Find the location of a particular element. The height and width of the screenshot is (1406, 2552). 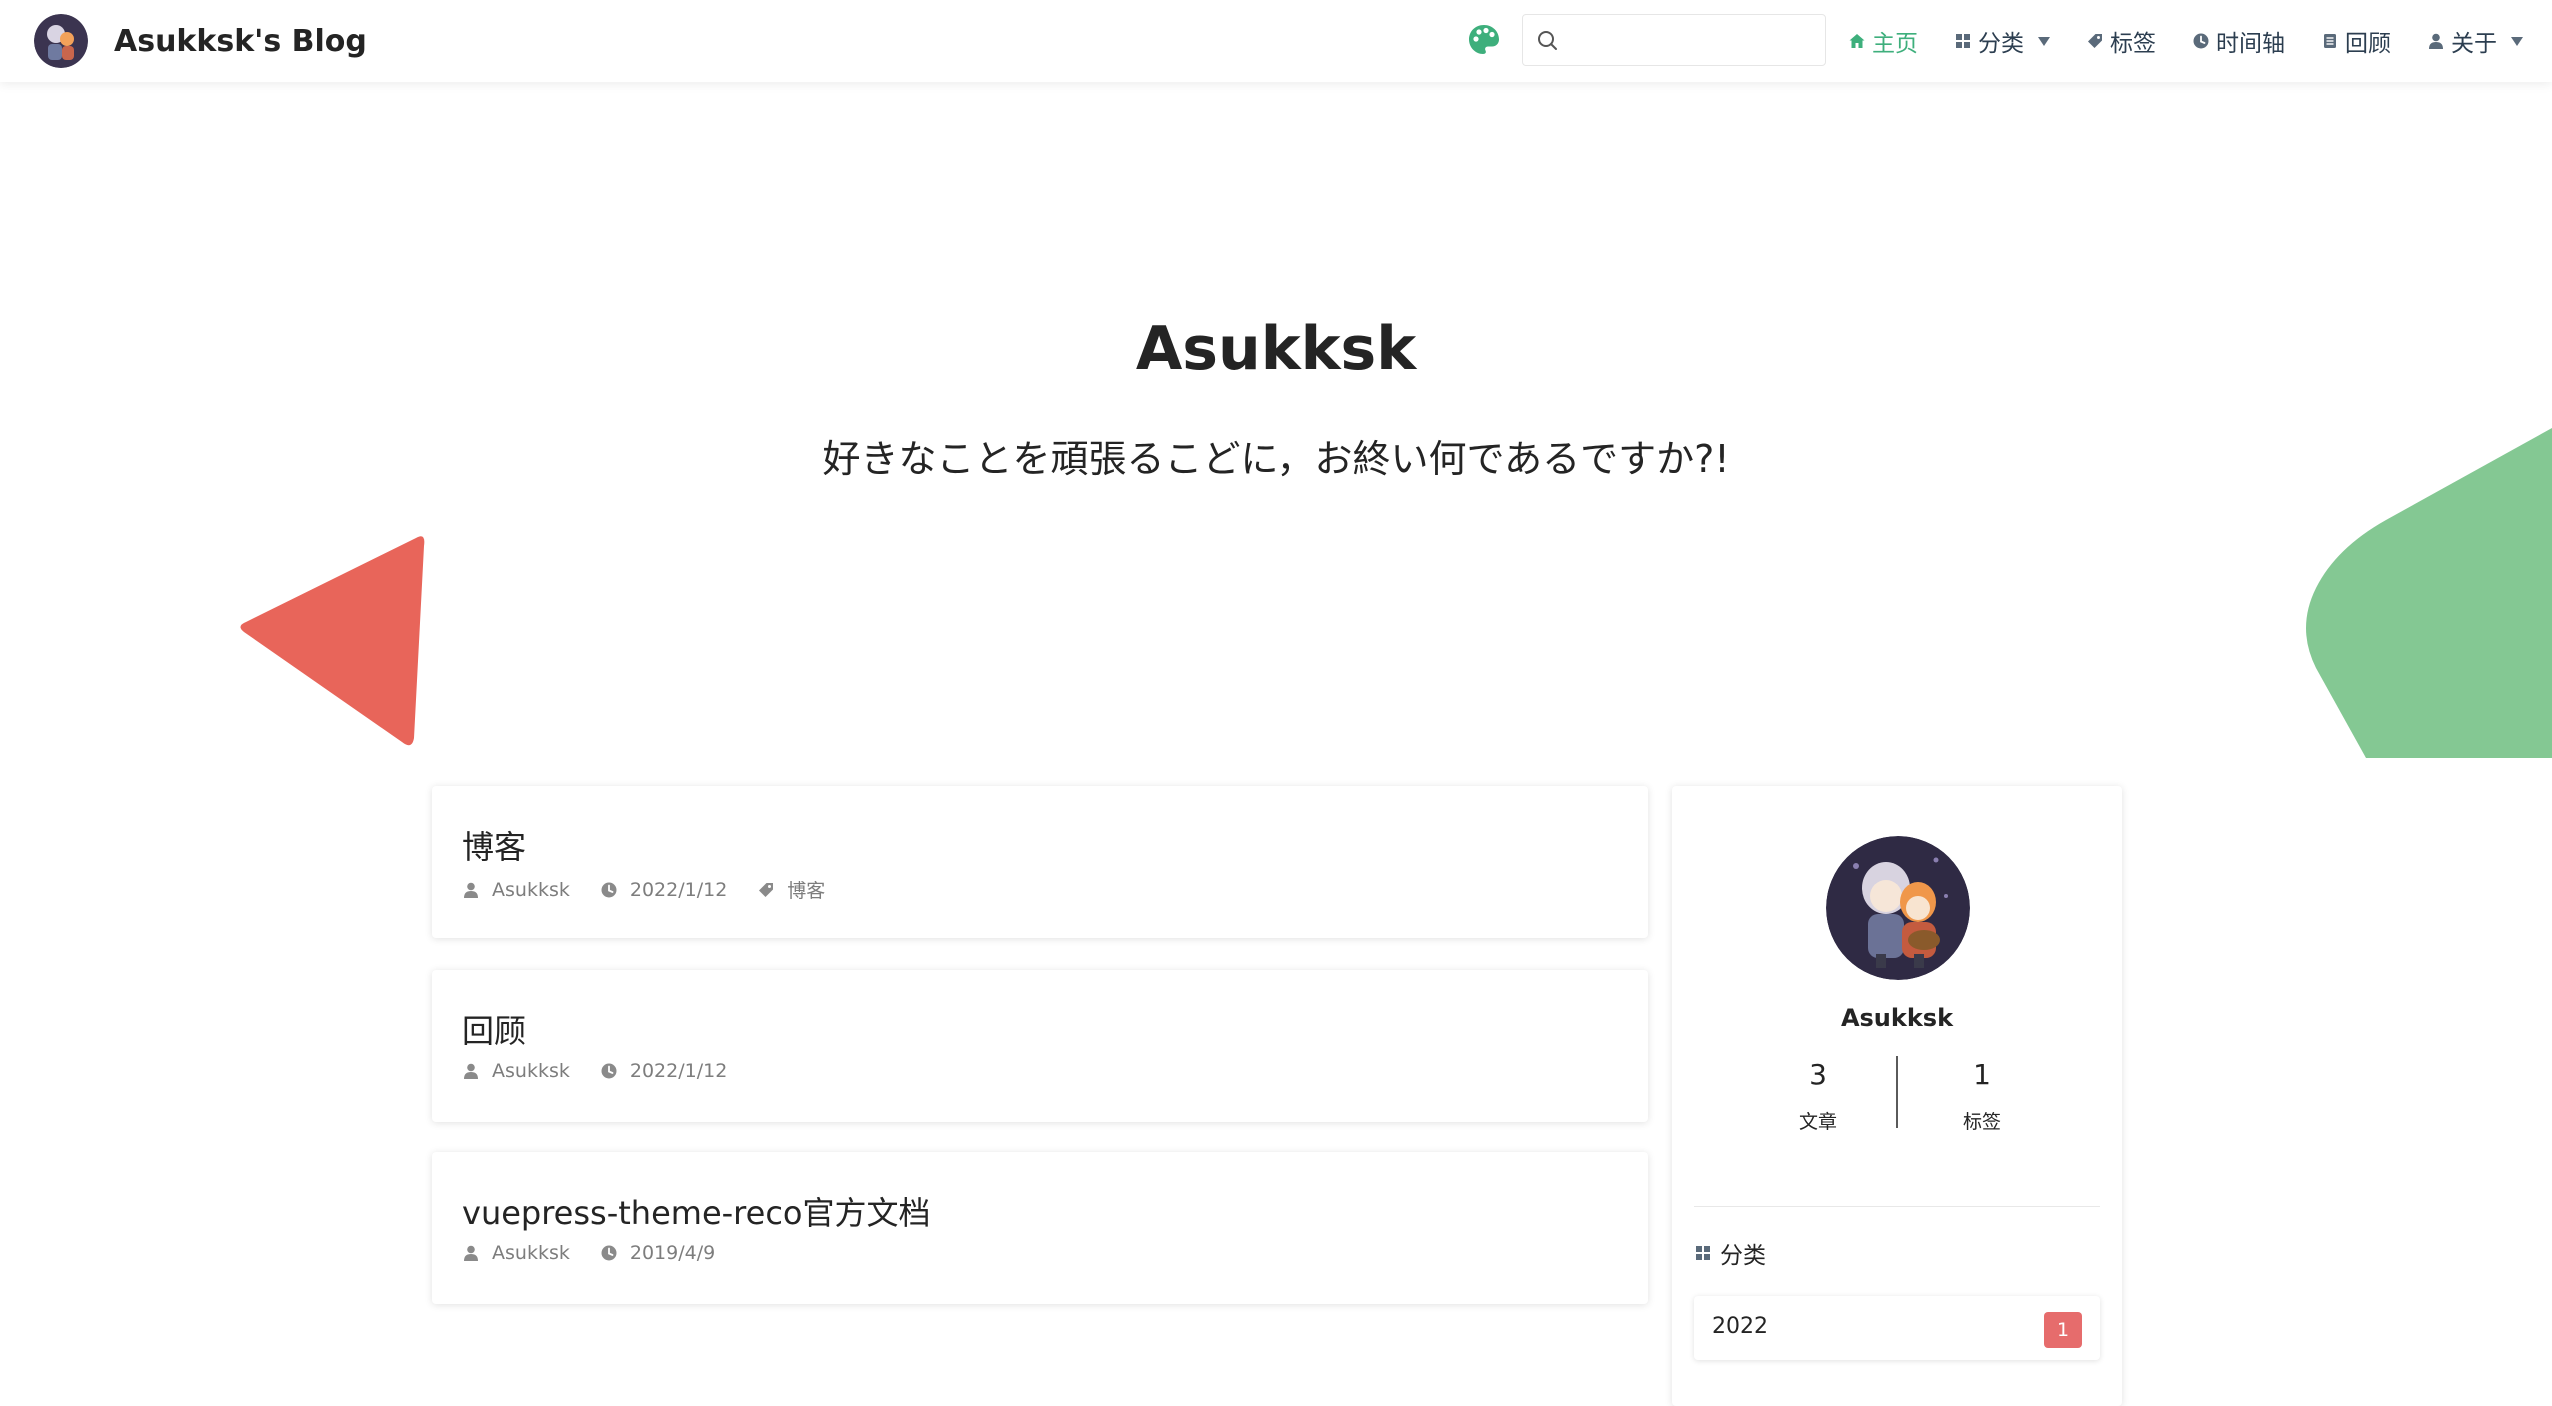

post-card: 博客 Asukksk 2022/1/12 博客 is located at coordinates (1040, 862).